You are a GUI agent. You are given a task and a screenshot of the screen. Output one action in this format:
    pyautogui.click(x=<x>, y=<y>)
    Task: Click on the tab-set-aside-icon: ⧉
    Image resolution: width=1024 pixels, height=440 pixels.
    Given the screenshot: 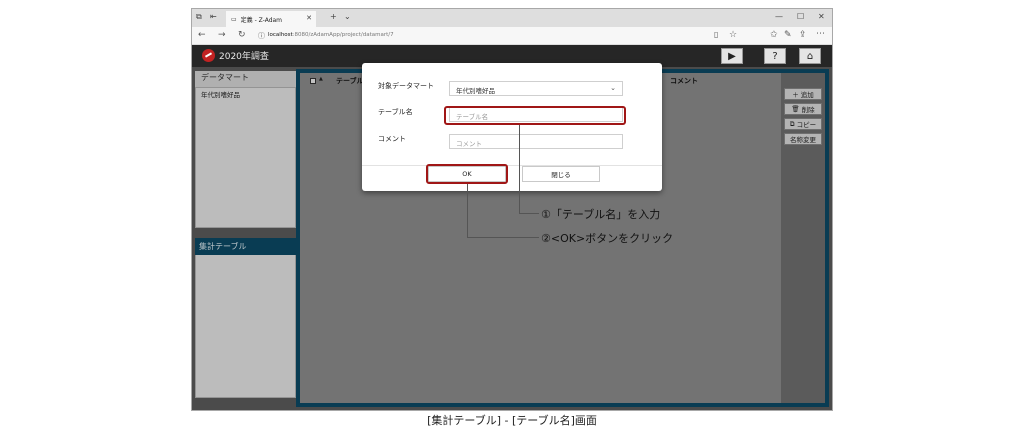 What is the action you would take?
    pyautogui.click(x=199, y=17)
    